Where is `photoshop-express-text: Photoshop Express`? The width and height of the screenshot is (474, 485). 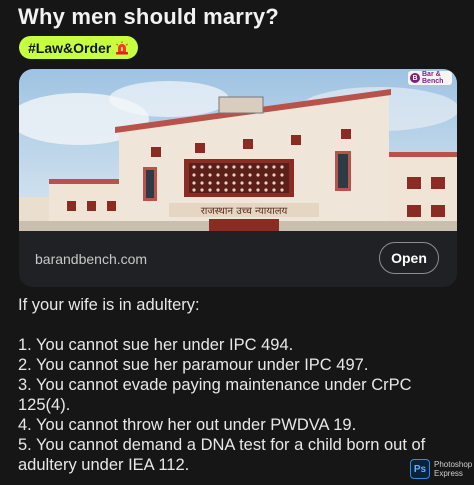 photoshop-express-text: Photoshop Express is located at coordinates (453, 469).